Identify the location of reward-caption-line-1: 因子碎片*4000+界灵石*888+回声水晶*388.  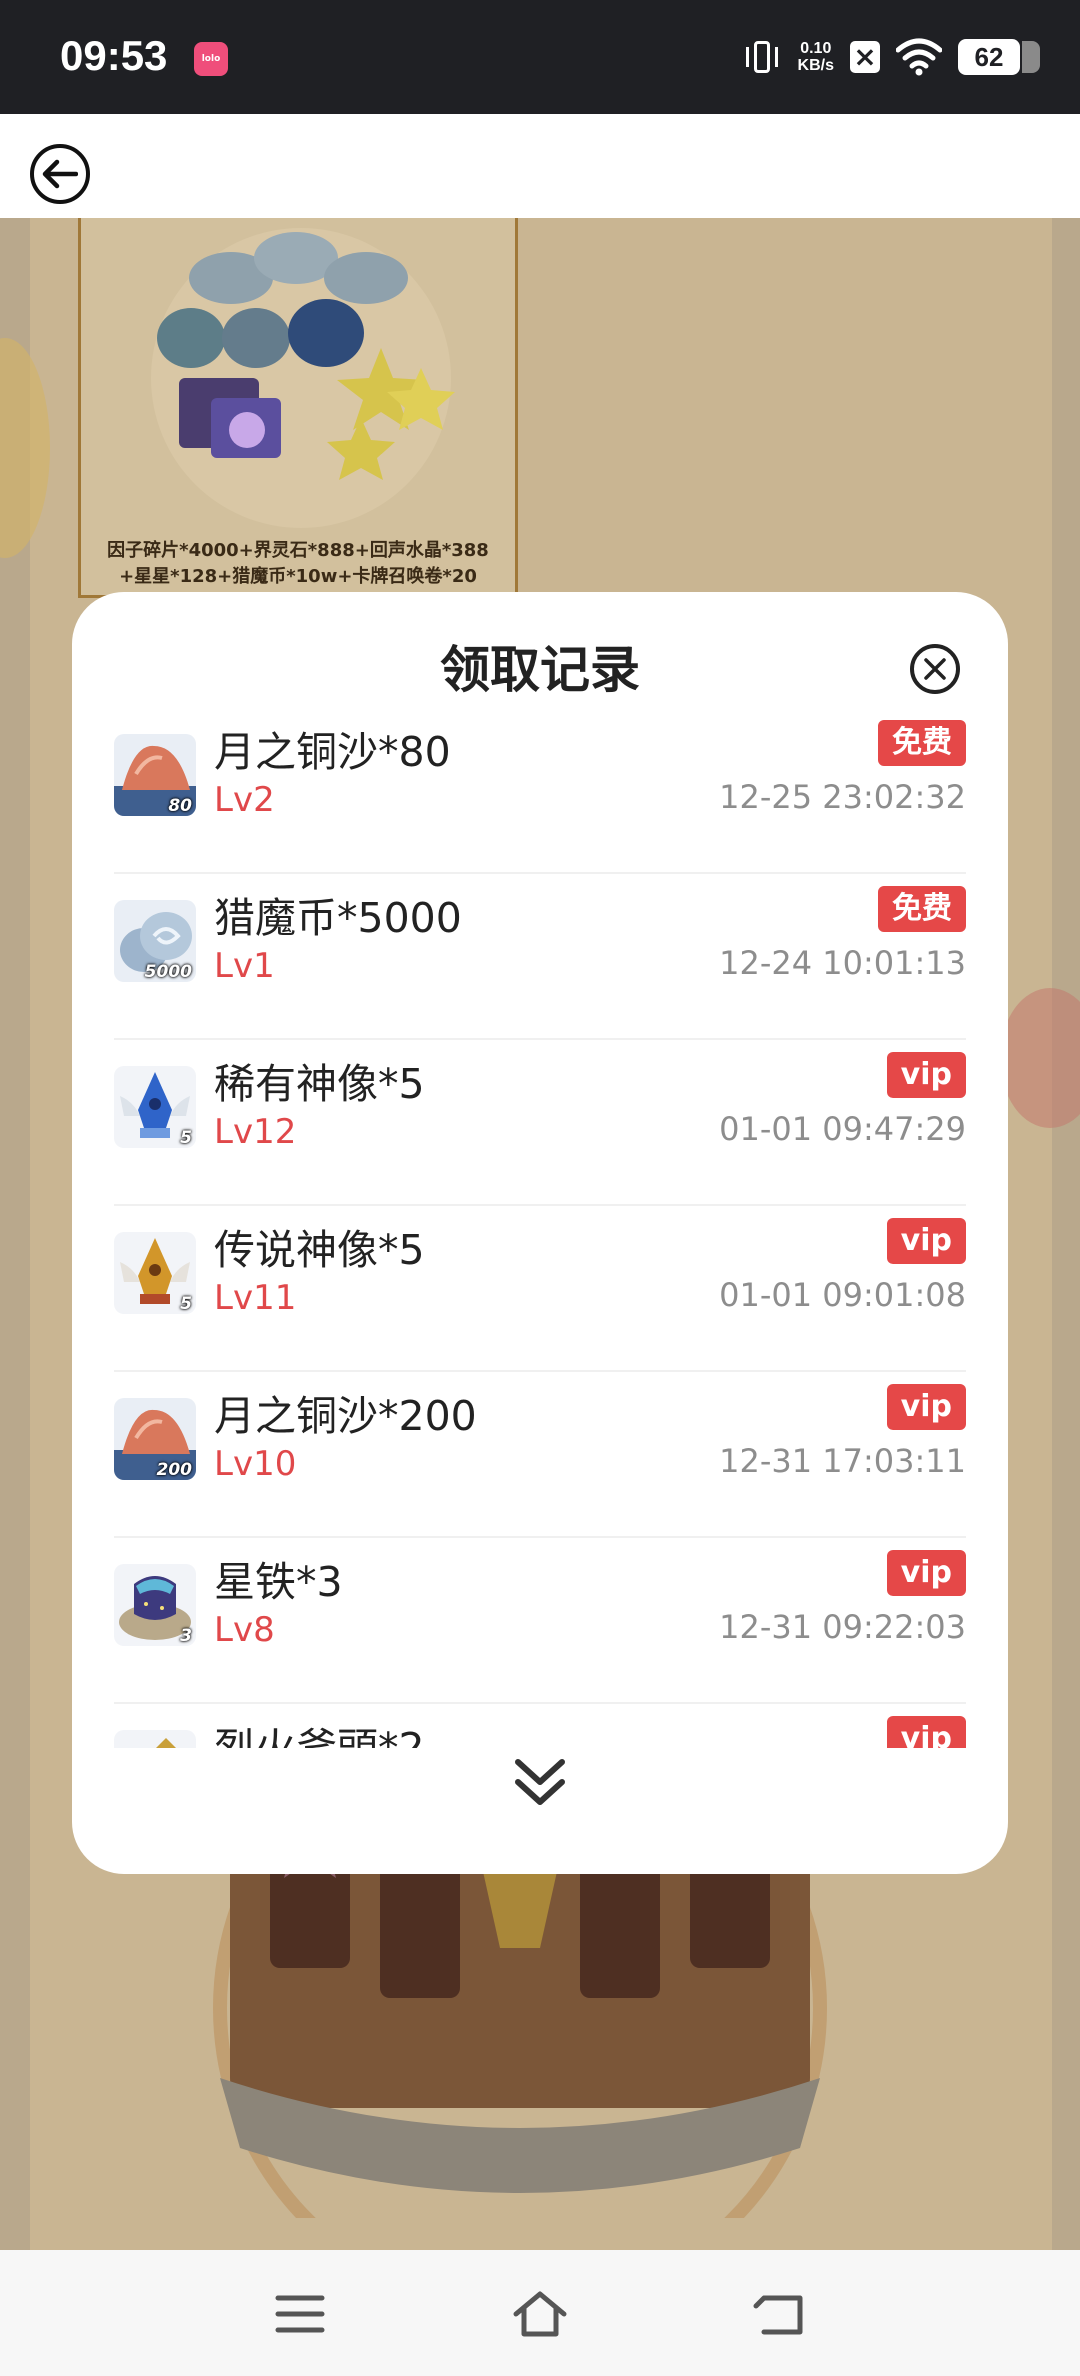
(298, 550).